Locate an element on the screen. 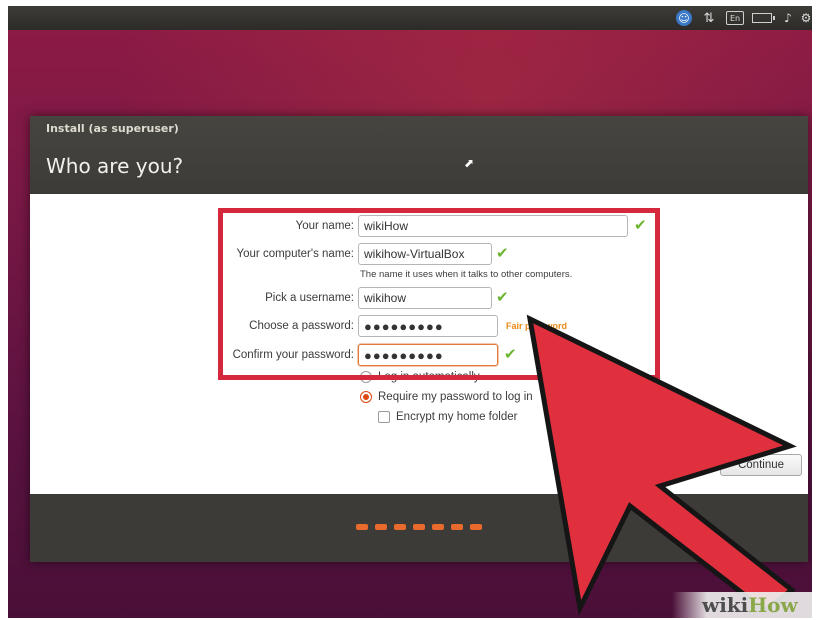  watermark-wiki-text: wiki is located at coordinates (725, 605).